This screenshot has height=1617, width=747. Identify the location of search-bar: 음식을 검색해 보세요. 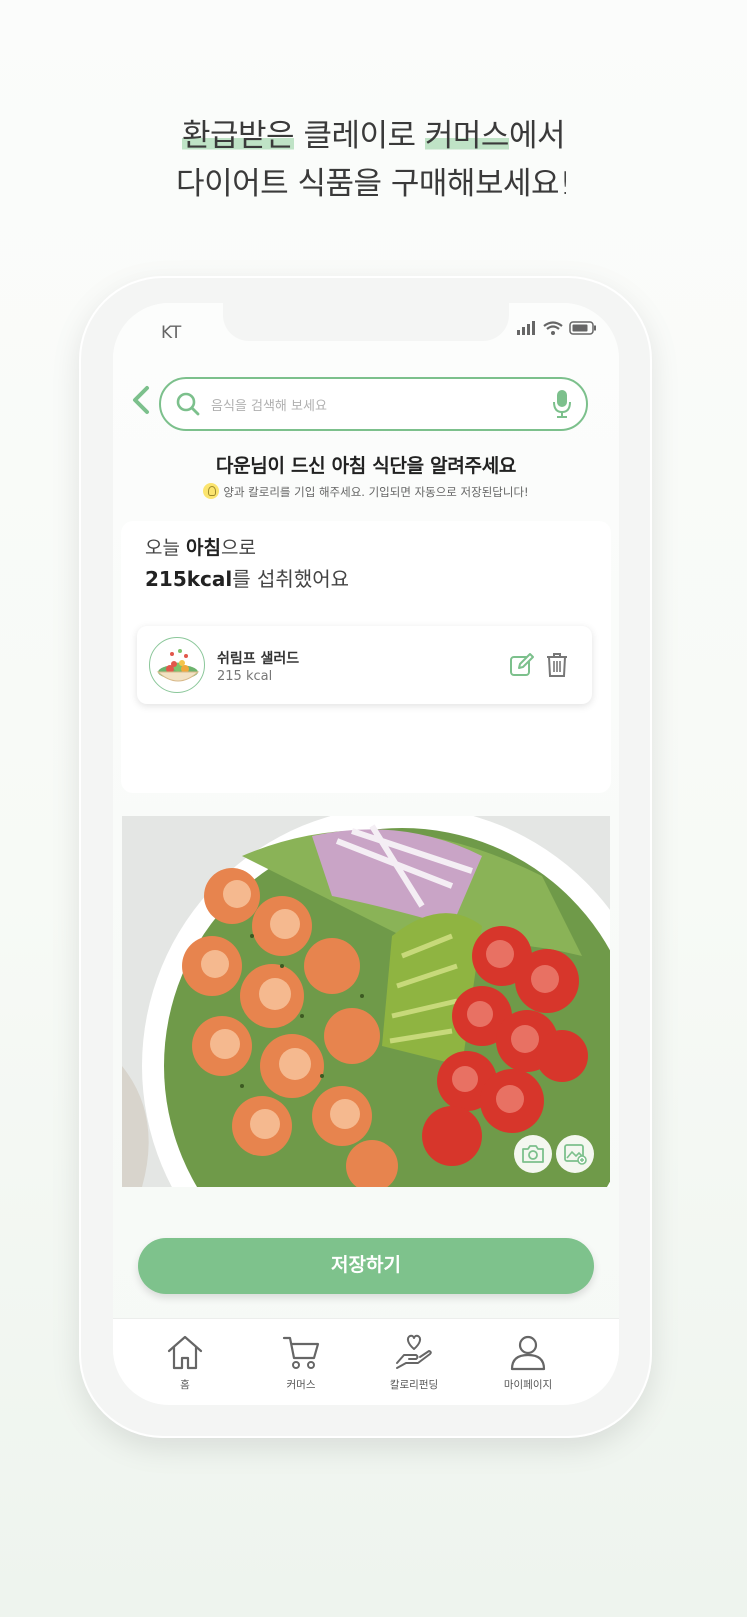
(373, 404).